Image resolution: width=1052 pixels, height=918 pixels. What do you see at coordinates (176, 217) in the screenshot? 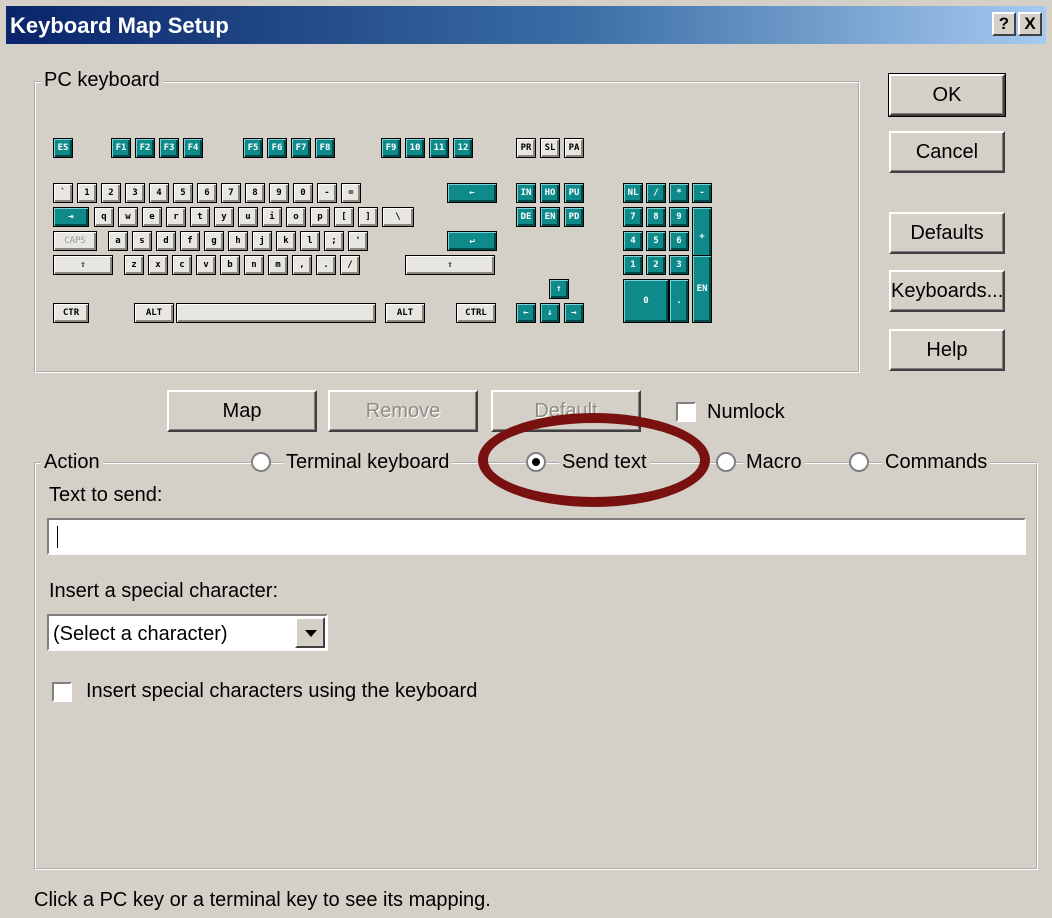
I see `key-r: r` at bounding box center [176, 217].